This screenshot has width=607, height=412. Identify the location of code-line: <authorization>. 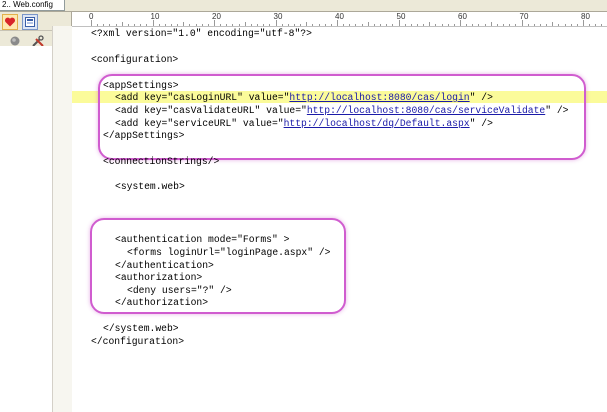
(159, 277).